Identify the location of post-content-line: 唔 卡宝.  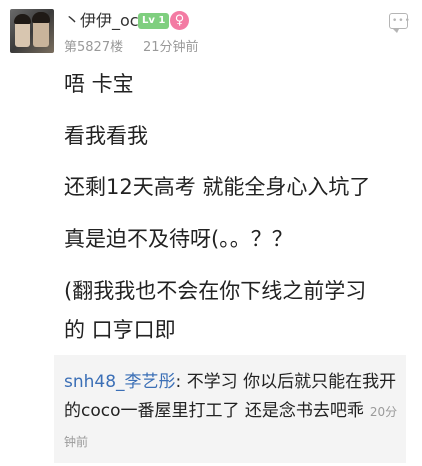
(99, 84).